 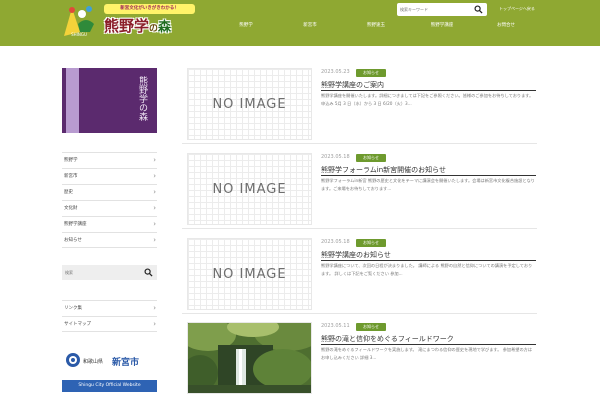 I want to click on header-search, so click(x=442, y=9).